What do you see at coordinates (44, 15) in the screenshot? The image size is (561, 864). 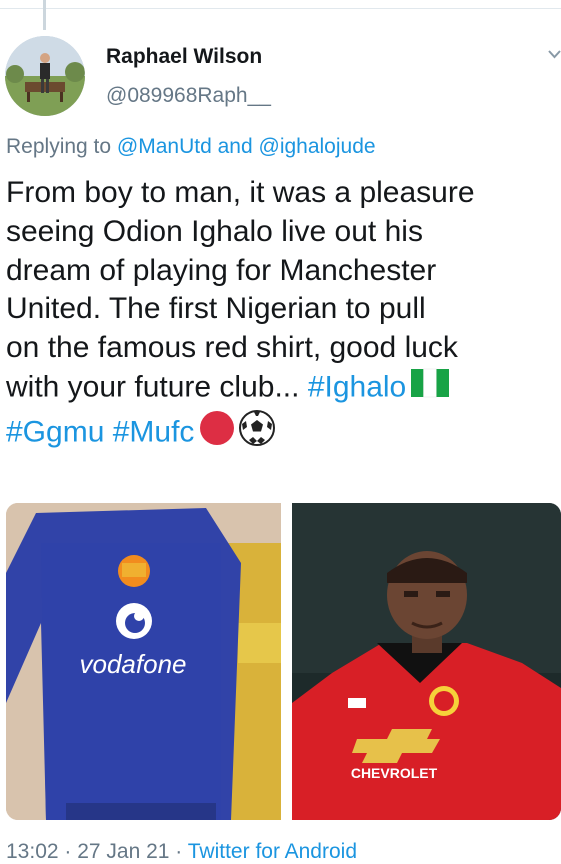 I see `thread-connector-line` at bounding box center [44, 15].